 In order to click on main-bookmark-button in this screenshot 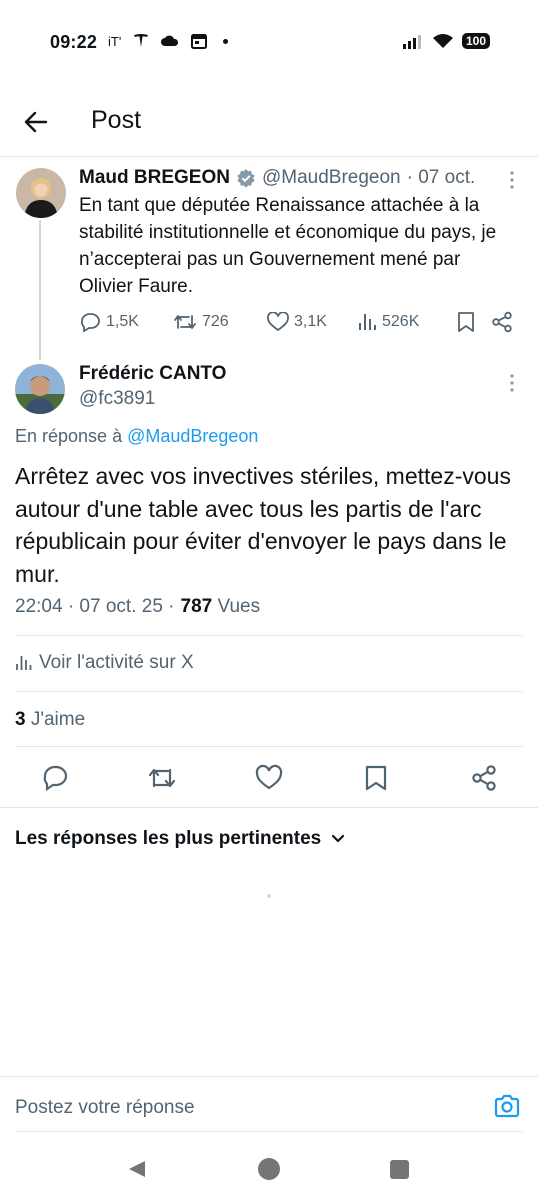, I will do `click(378, 778)`.